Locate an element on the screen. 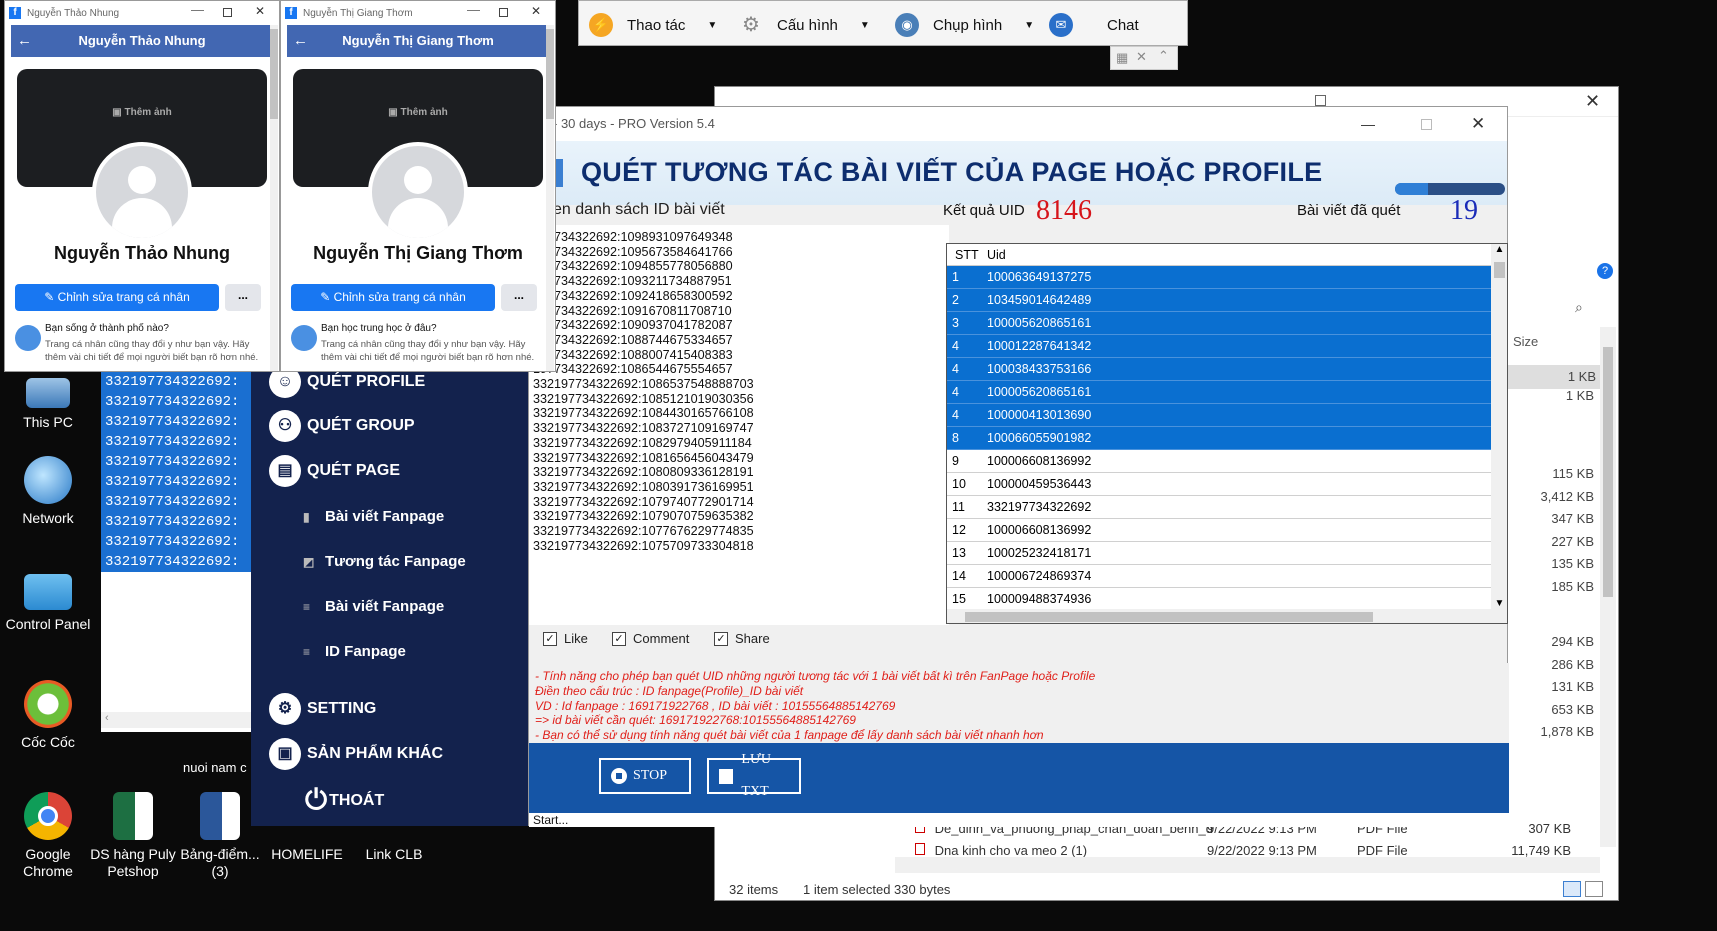  comment-checkbox: ✓ Comment is located at coordinates (650, 638).